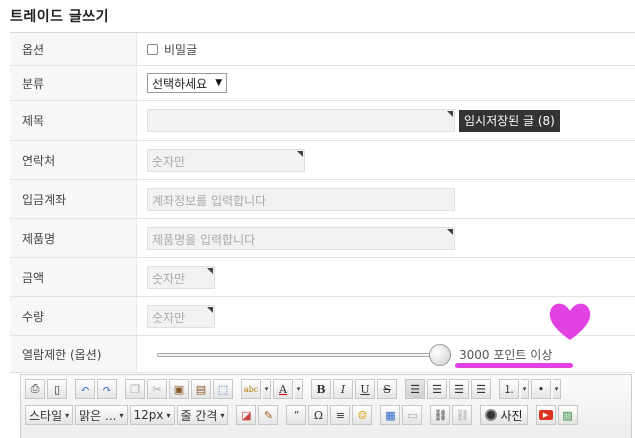 The width and height of the screenshot is (635, 438). Describe the element at coordinates (157, 389) in the screenshot. I see `cut-icon: ✂` at that location.